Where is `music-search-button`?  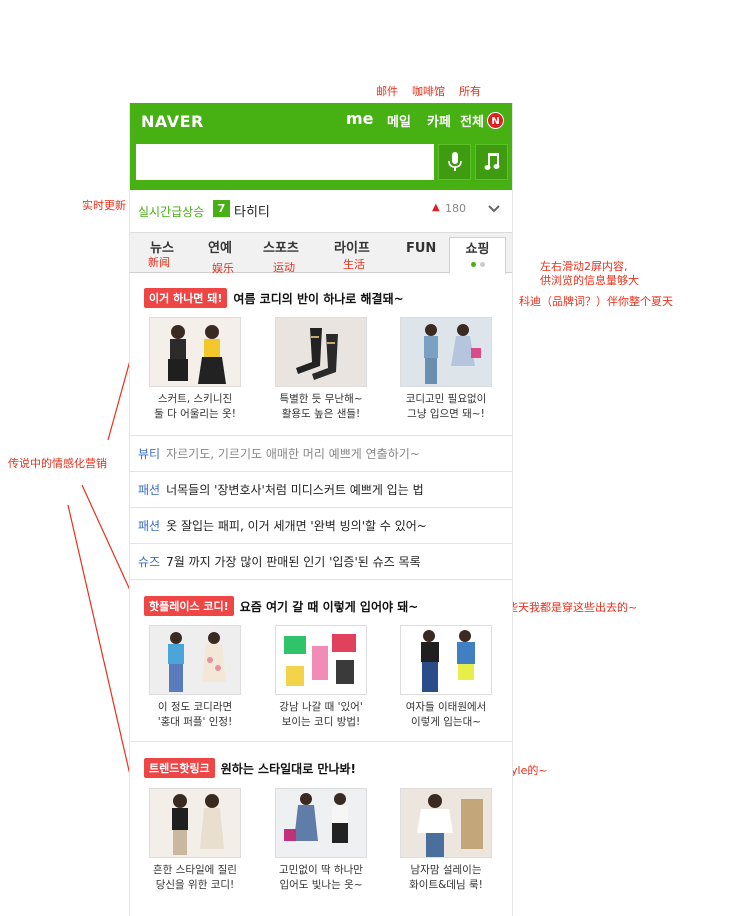
music-search-button is located at coordinates (491, 162).